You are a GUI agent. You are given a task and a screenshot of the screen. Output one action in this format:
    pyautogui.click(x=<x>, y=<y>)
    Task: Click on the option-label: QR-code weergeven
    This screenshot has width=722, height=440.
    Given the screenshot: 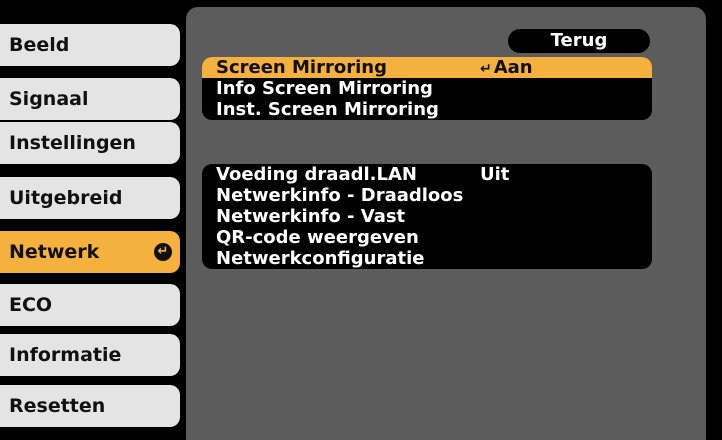 What is the action you would take?
    pyautogui.click(x=317, y=237)
    